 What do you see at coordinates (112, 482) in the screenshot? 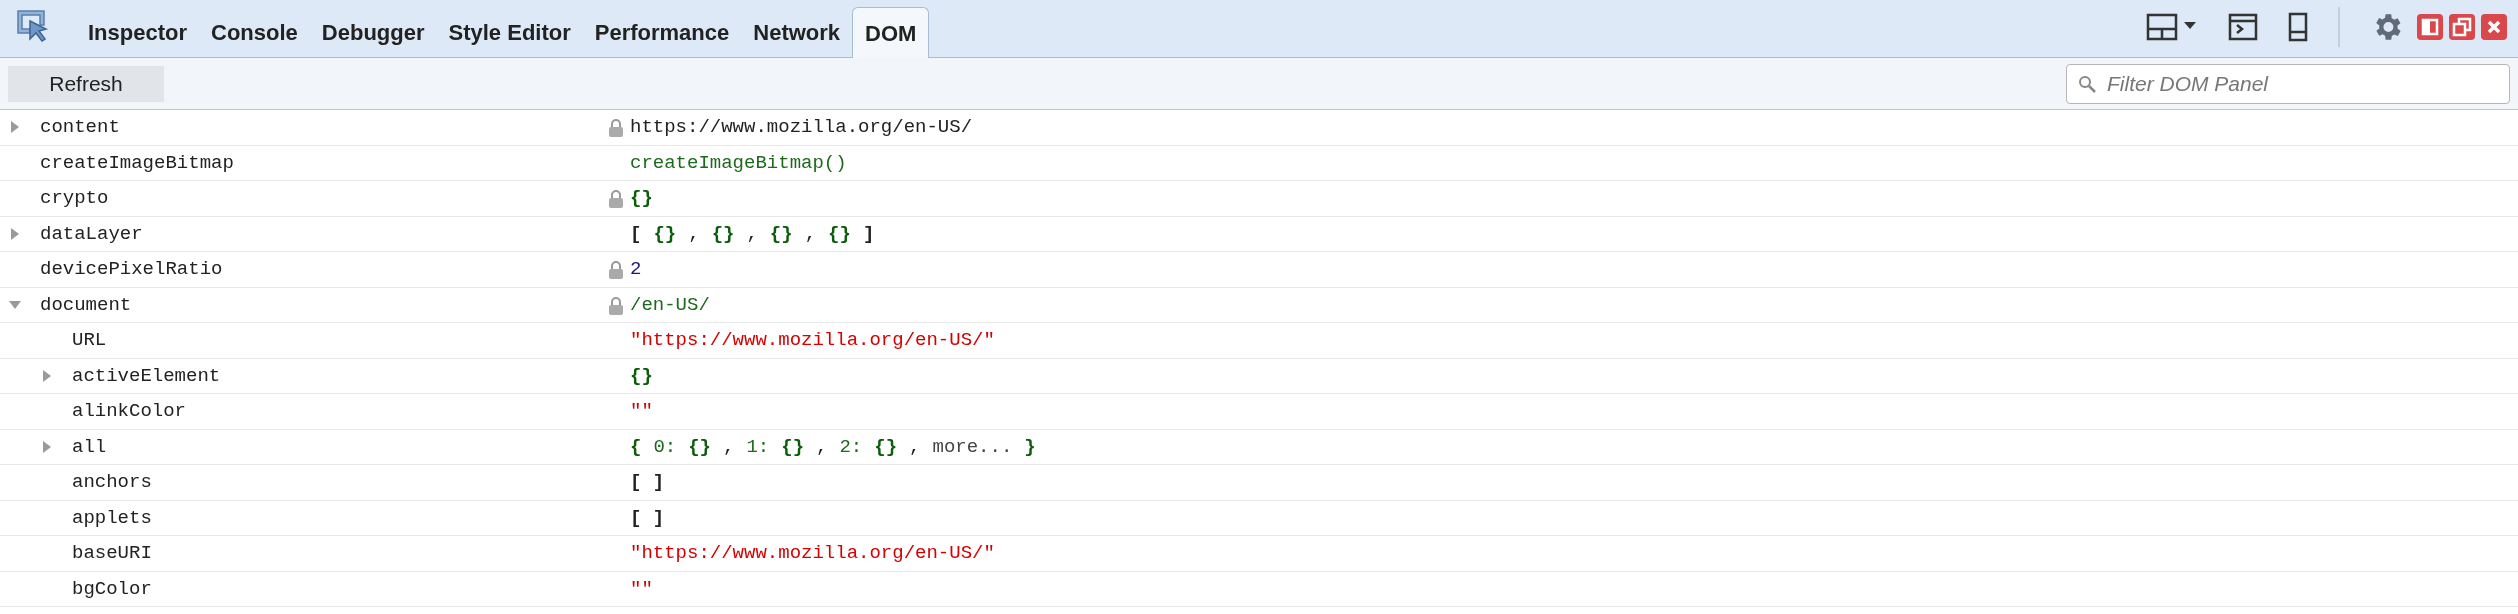
I see `property-name: anchors` at bounding box center [112, 482].